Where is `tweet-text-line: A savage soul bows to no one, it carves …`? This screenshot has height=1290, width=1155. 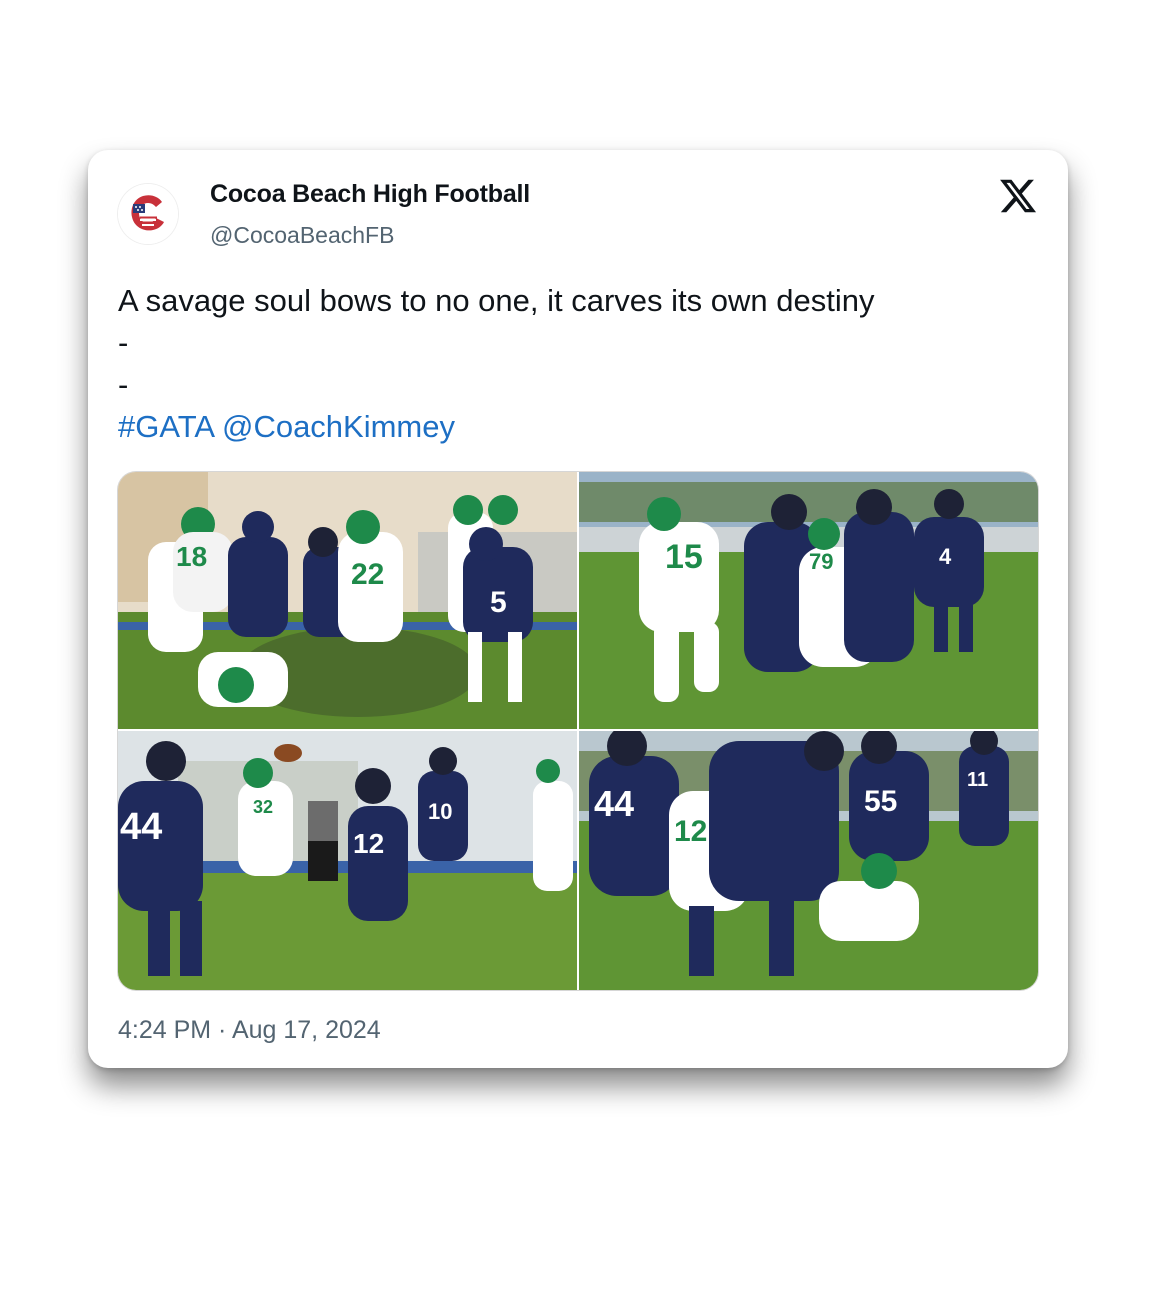 tweet-text-line: A savage soul bows to no one, it carves … is located at coordinates (496, 300).